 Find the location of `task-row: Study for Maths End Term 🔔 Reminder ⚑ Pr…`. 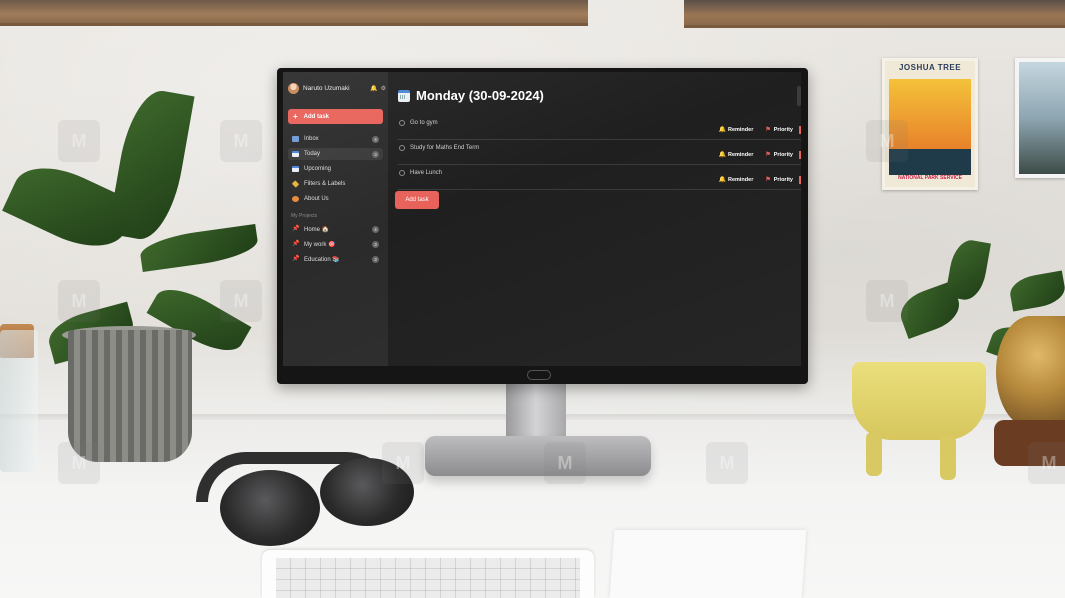

task-row: Study for Maths End Term 🔔 Reminder ⚑ Pr… is located at coordinates (599, 154).